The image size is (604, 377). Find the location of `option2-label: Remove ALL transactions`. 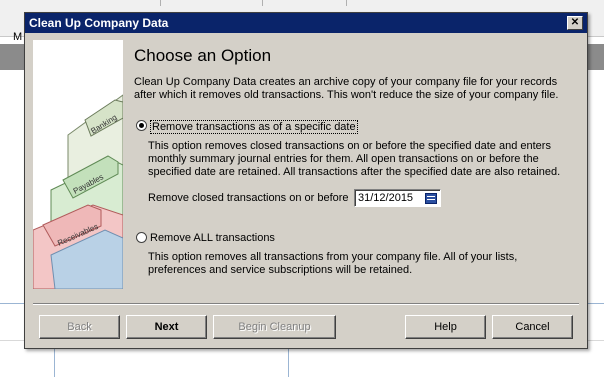

option2-label: Remove ALL transactions is located at coordinates (212, 238).